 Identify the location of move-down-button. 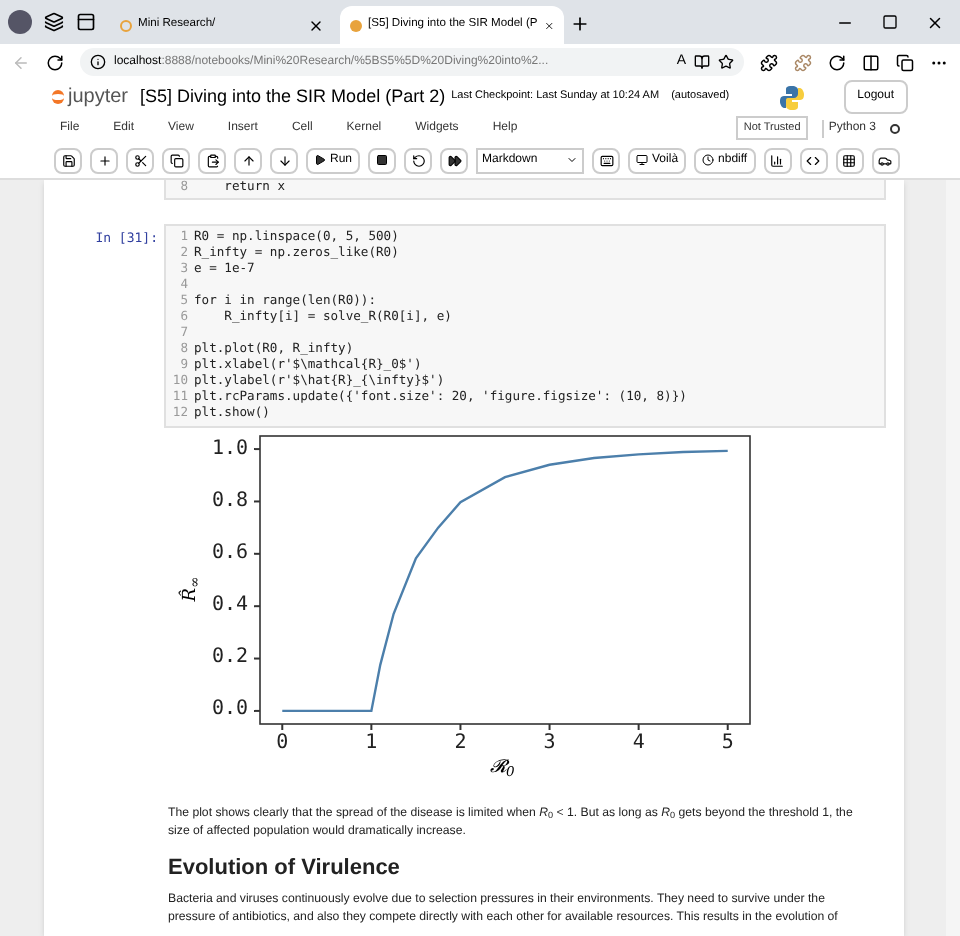
(284, 160).